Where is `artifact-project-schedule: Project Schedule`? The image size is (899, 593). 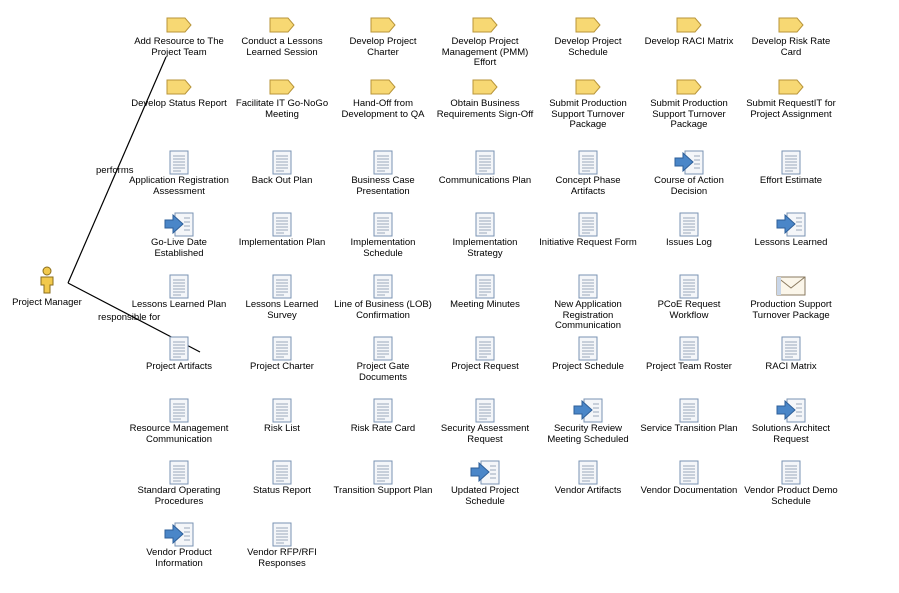 artifact-project-schedule: Project Schedule is located at coordinates (588, 354).